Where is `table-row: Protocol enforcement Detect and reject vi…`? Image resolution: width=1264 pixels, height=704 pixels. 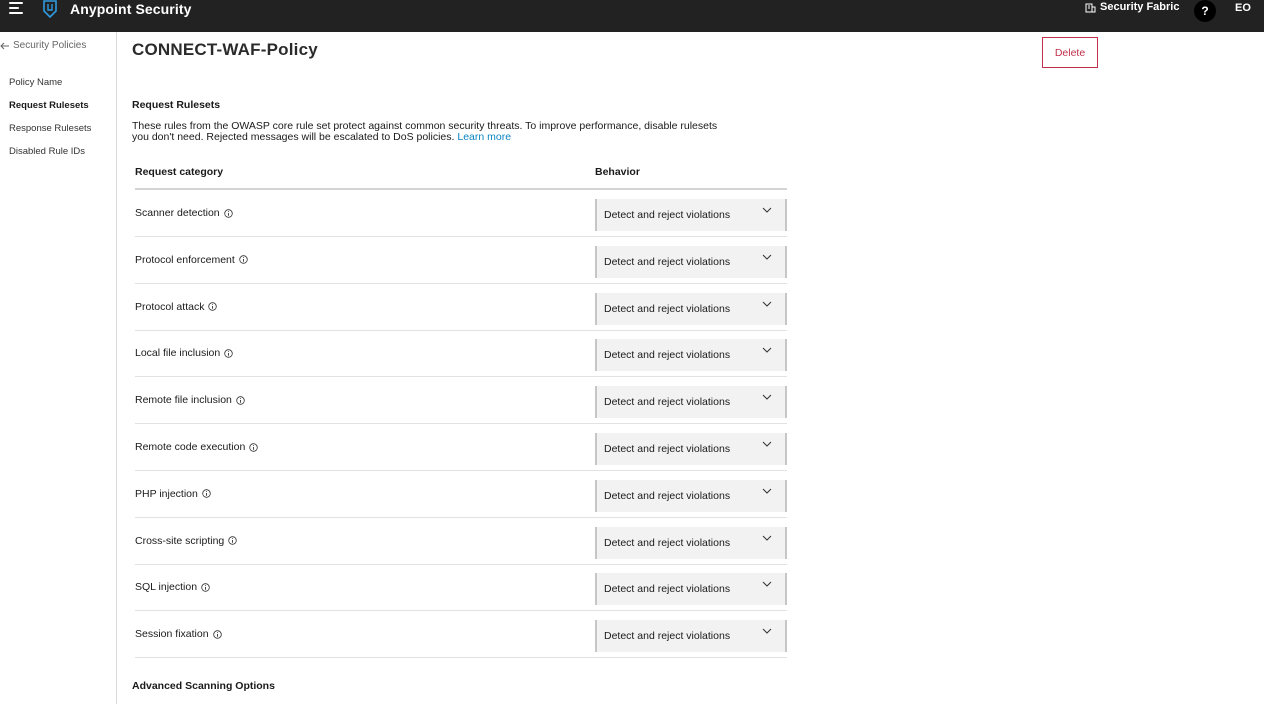
table-row: Protocol enforcement Detect and reject vi… is located at coordinates (461, 260).